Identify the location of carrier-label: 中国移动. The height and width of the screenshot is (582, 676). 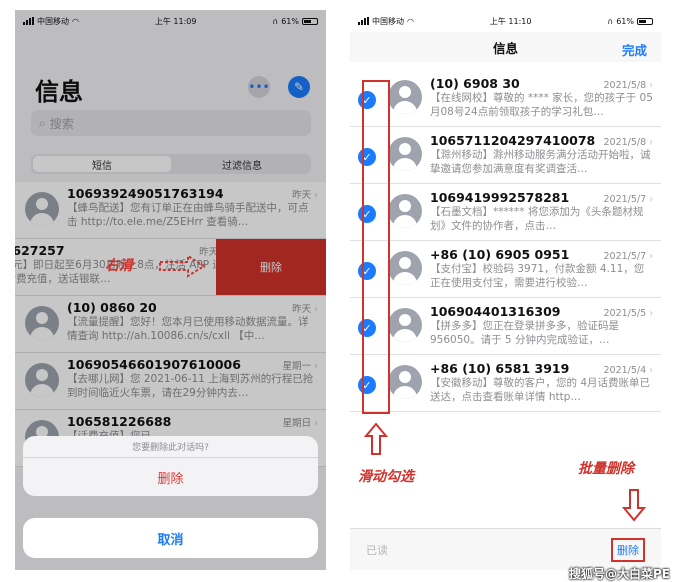
(388, 21).